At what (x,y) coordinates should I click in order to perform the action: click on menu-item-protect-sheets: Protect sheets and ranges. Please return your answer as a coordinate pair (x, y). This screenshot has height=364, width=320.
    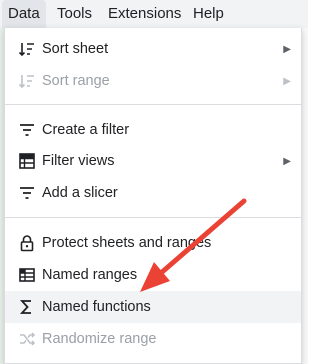
    Looking at the image, I should click on (153, 243).